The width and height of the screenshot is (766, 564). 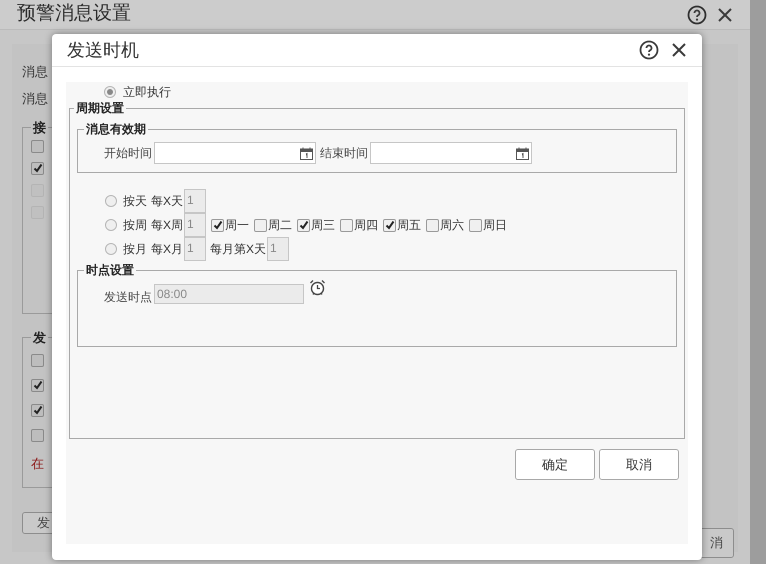 What do you see at coordinates (147, 92) in the screenshot?
I see `radio-label: 立即执行` at bounding box center [147, 92].